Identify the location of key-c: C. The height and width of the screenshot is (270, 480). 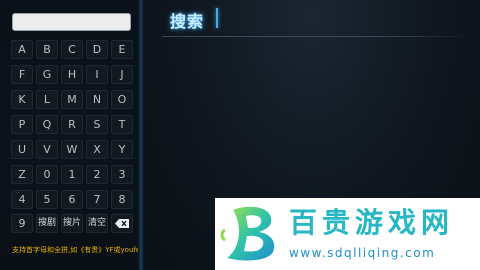
(72, 49).